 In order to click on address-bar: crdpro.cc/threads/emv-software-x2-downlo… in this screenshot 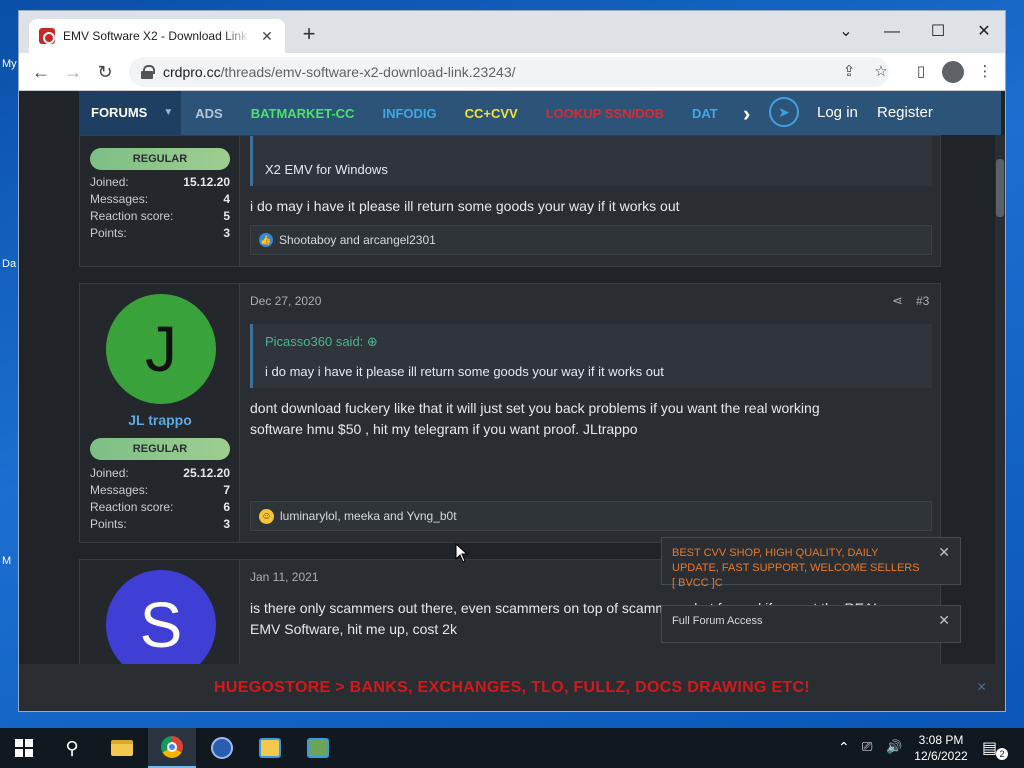, I will do `click(509, 72)`.